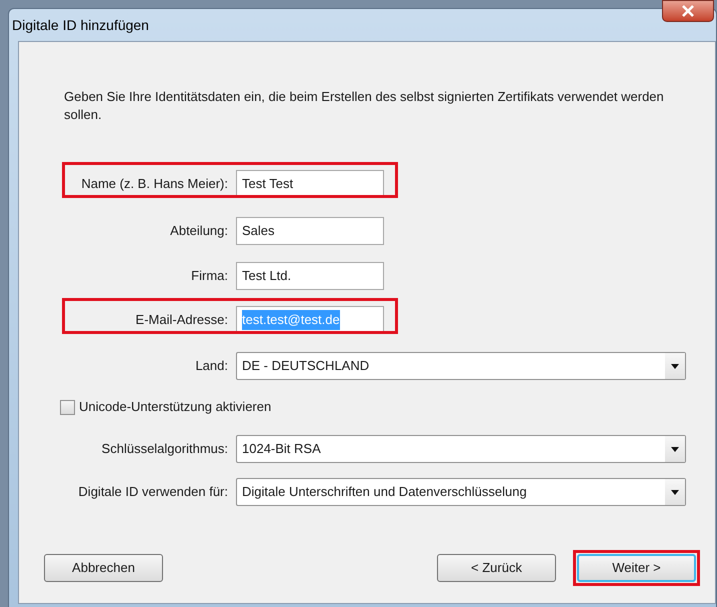 This screenshot has height=607, width=717. What do you see at coordinates (154, 184) in the screenshot?
I see `field-label: Name (z. B. Hans Meier):` at bounding box center [154, 184].